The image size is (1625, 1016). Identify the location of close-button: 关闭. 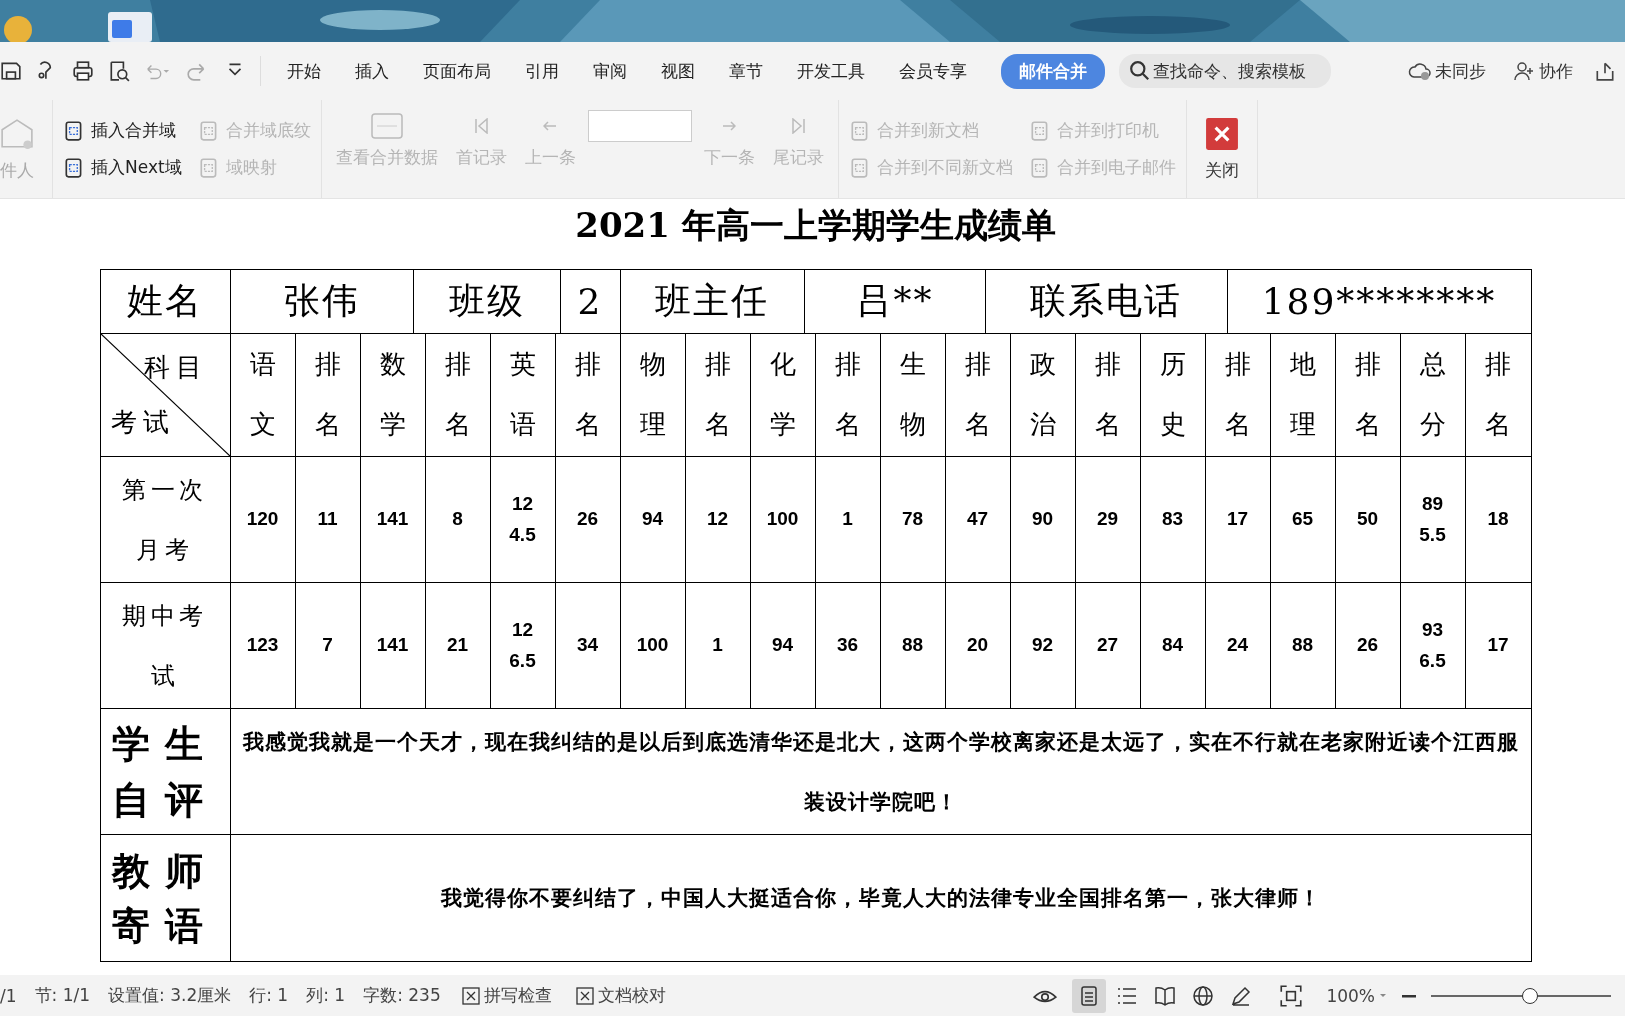
(1221, 149).